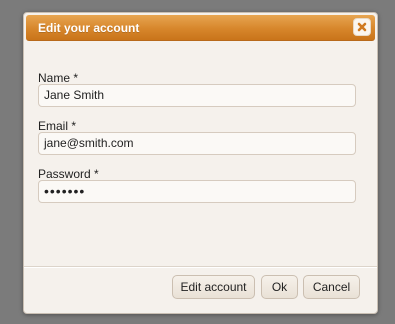 The width and height of the screenshot is (395, 324). I want to click on name-field: Jane Smith, so click(197, 95).